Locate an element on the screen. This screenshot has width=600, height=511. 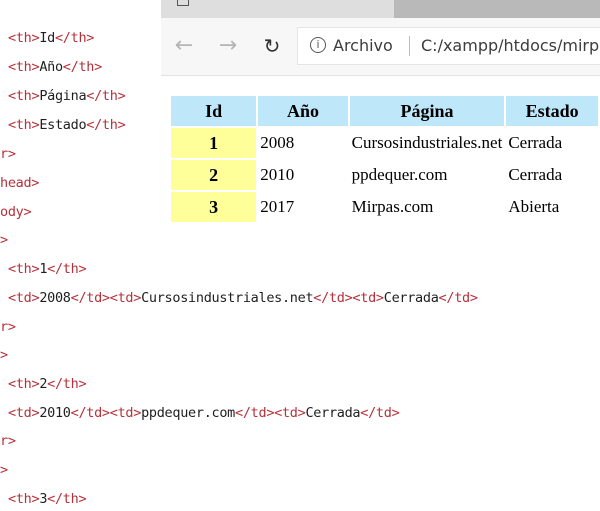
forward-arrow-icon: → is located at coordinates (228, 46).